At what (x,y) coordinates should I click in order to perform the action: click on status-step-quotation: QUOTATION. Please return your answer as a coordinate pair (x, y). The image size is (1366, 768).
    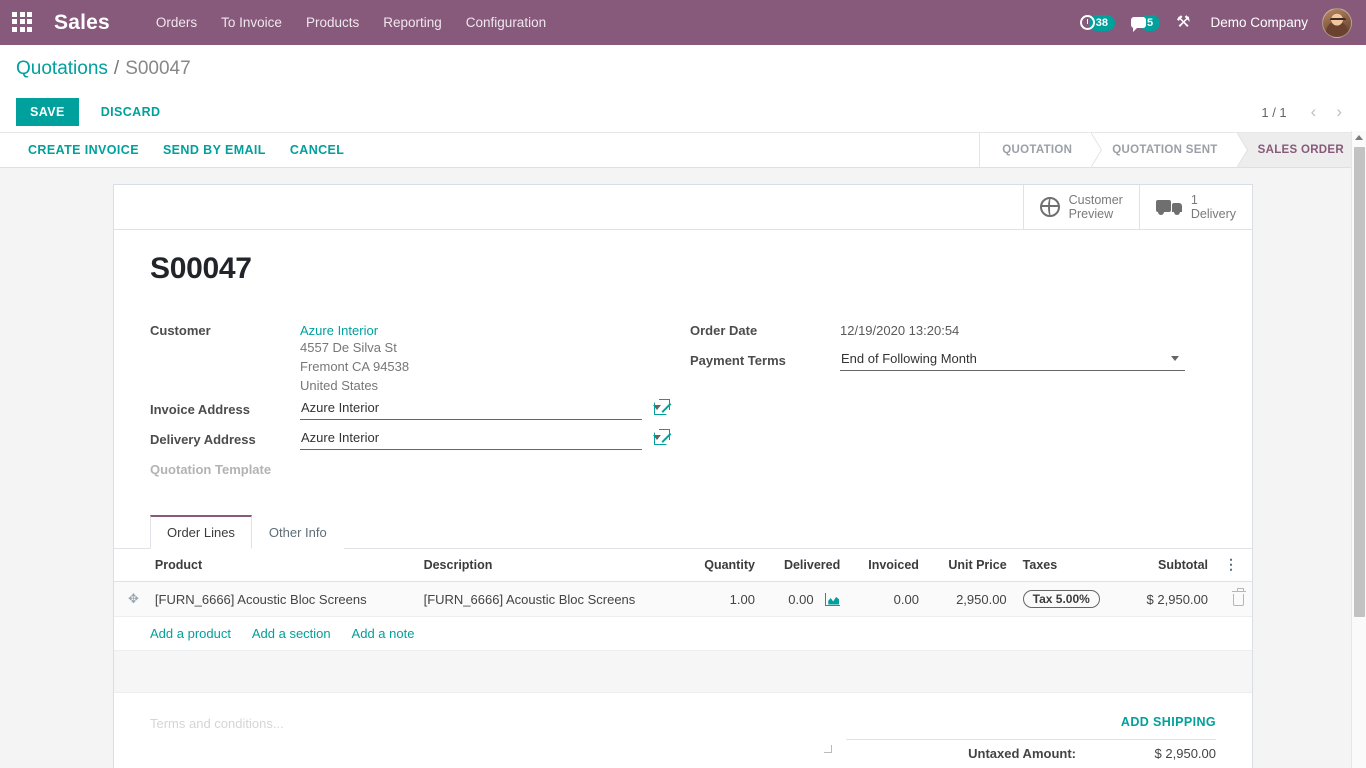
    Looking at the image, I should click on (1041, 150).